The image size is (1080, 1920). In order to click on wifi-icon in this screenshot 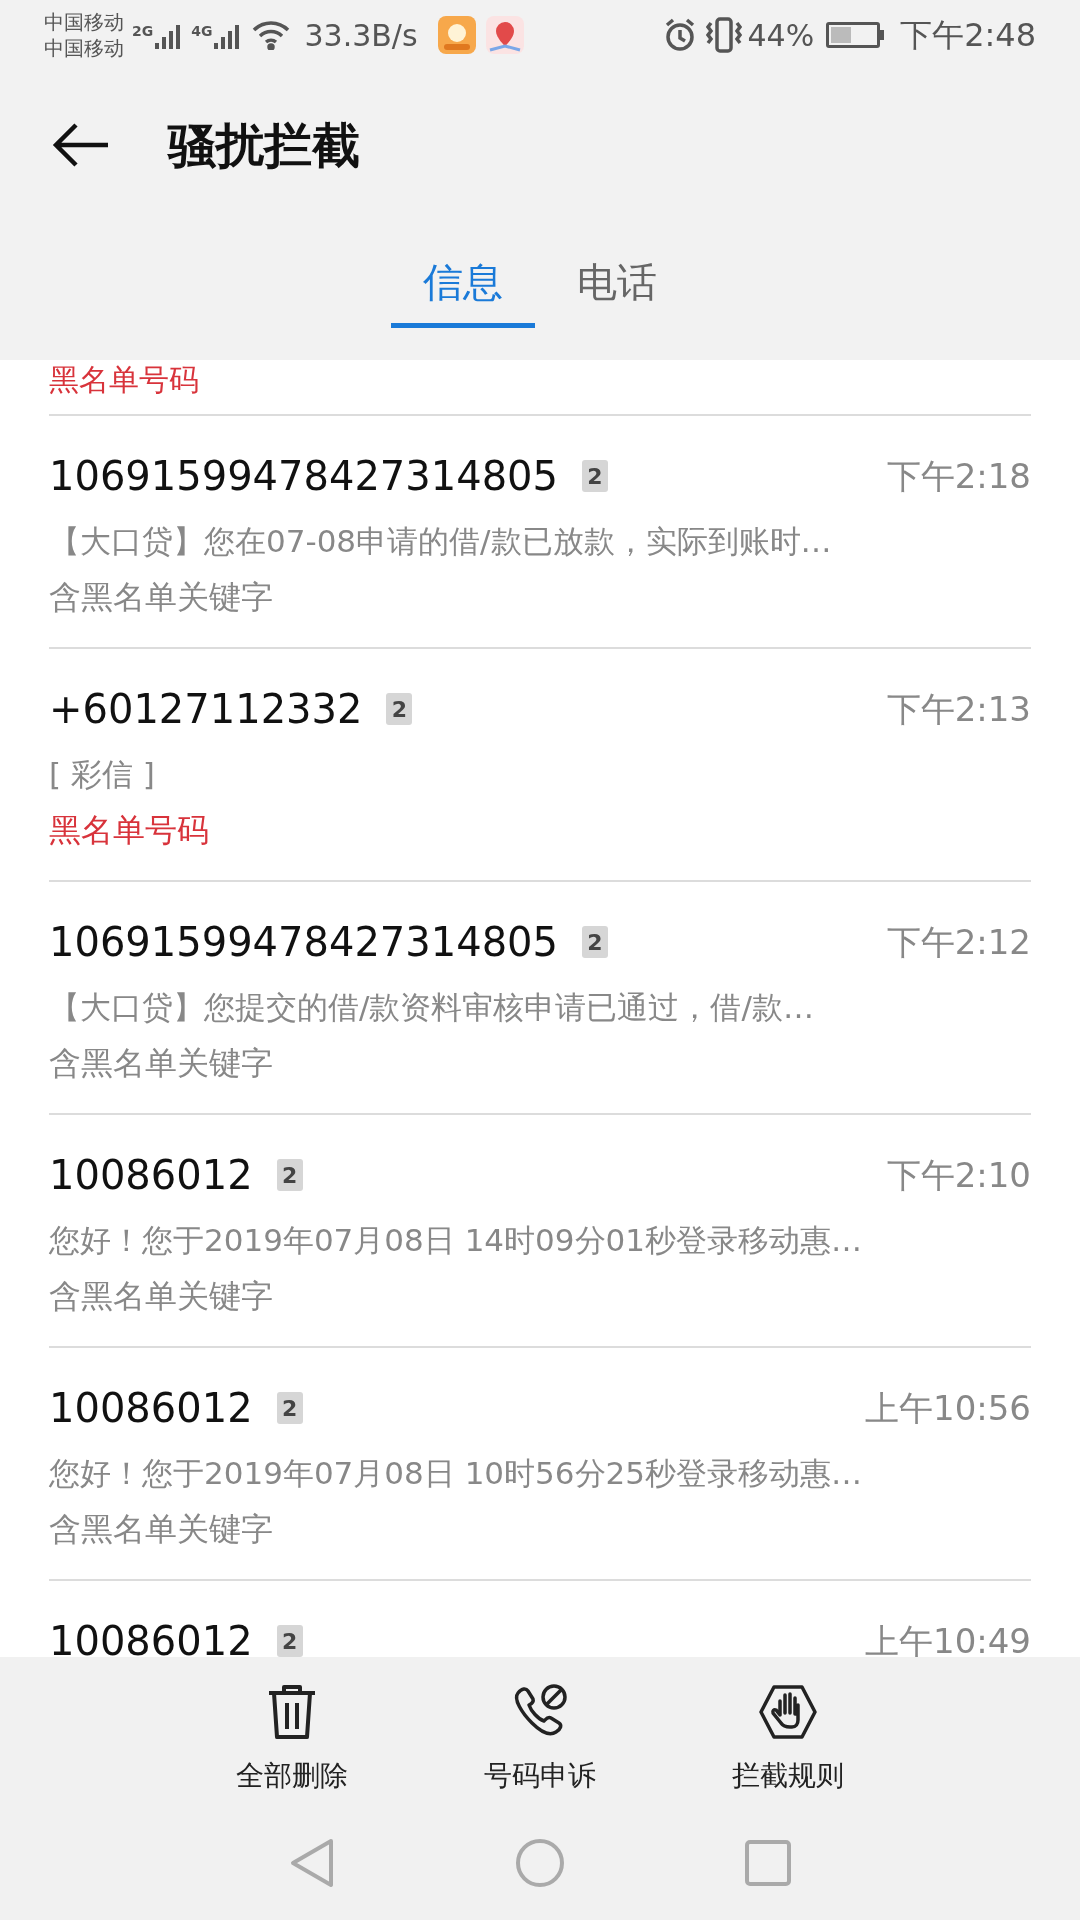, I will do `click(271, 35)`.